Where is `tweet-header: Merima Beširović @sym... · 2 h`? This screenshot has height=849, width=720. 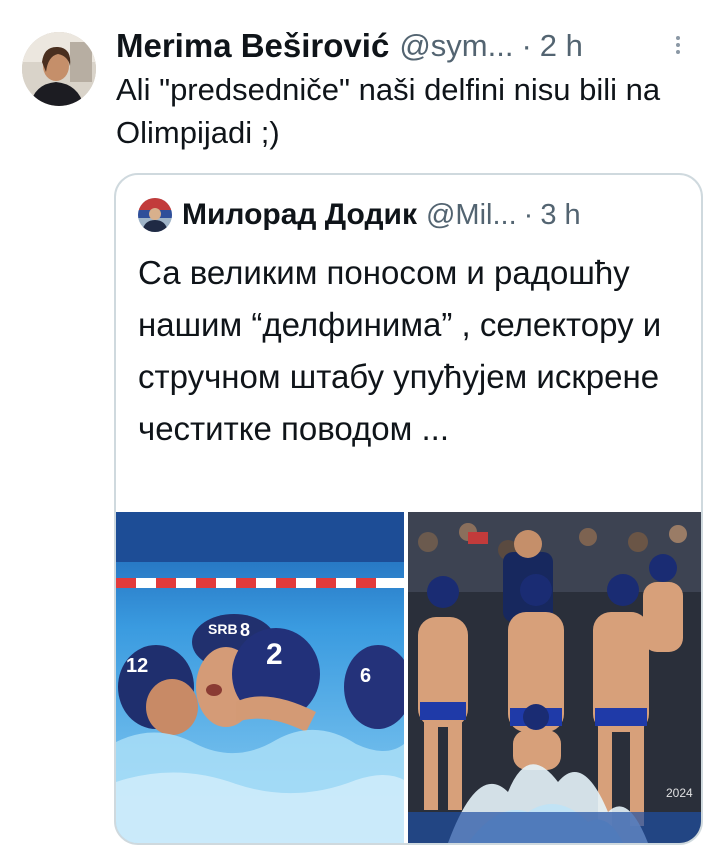 tweet-header: Merima Beširović @sym... · 2 h is located at coordinates (349, 46).